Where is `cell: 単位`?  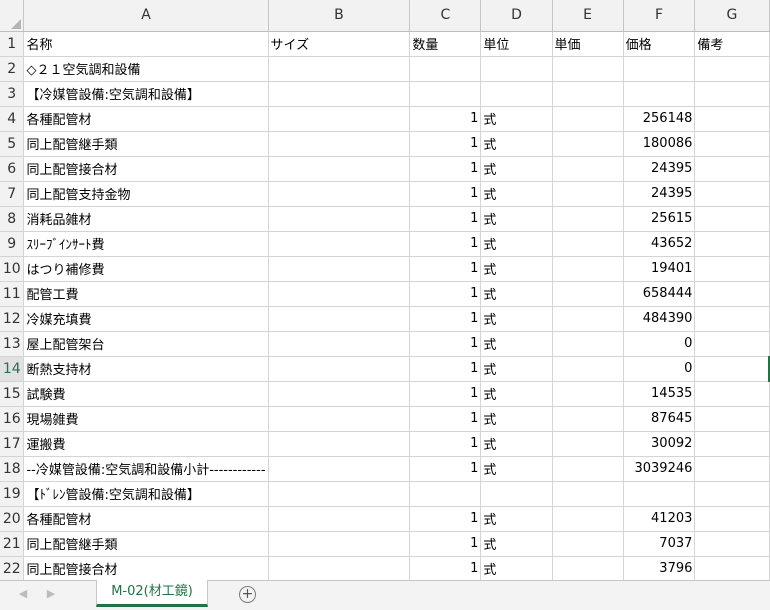
cell: 単位 is located at coordinates (516, 44).